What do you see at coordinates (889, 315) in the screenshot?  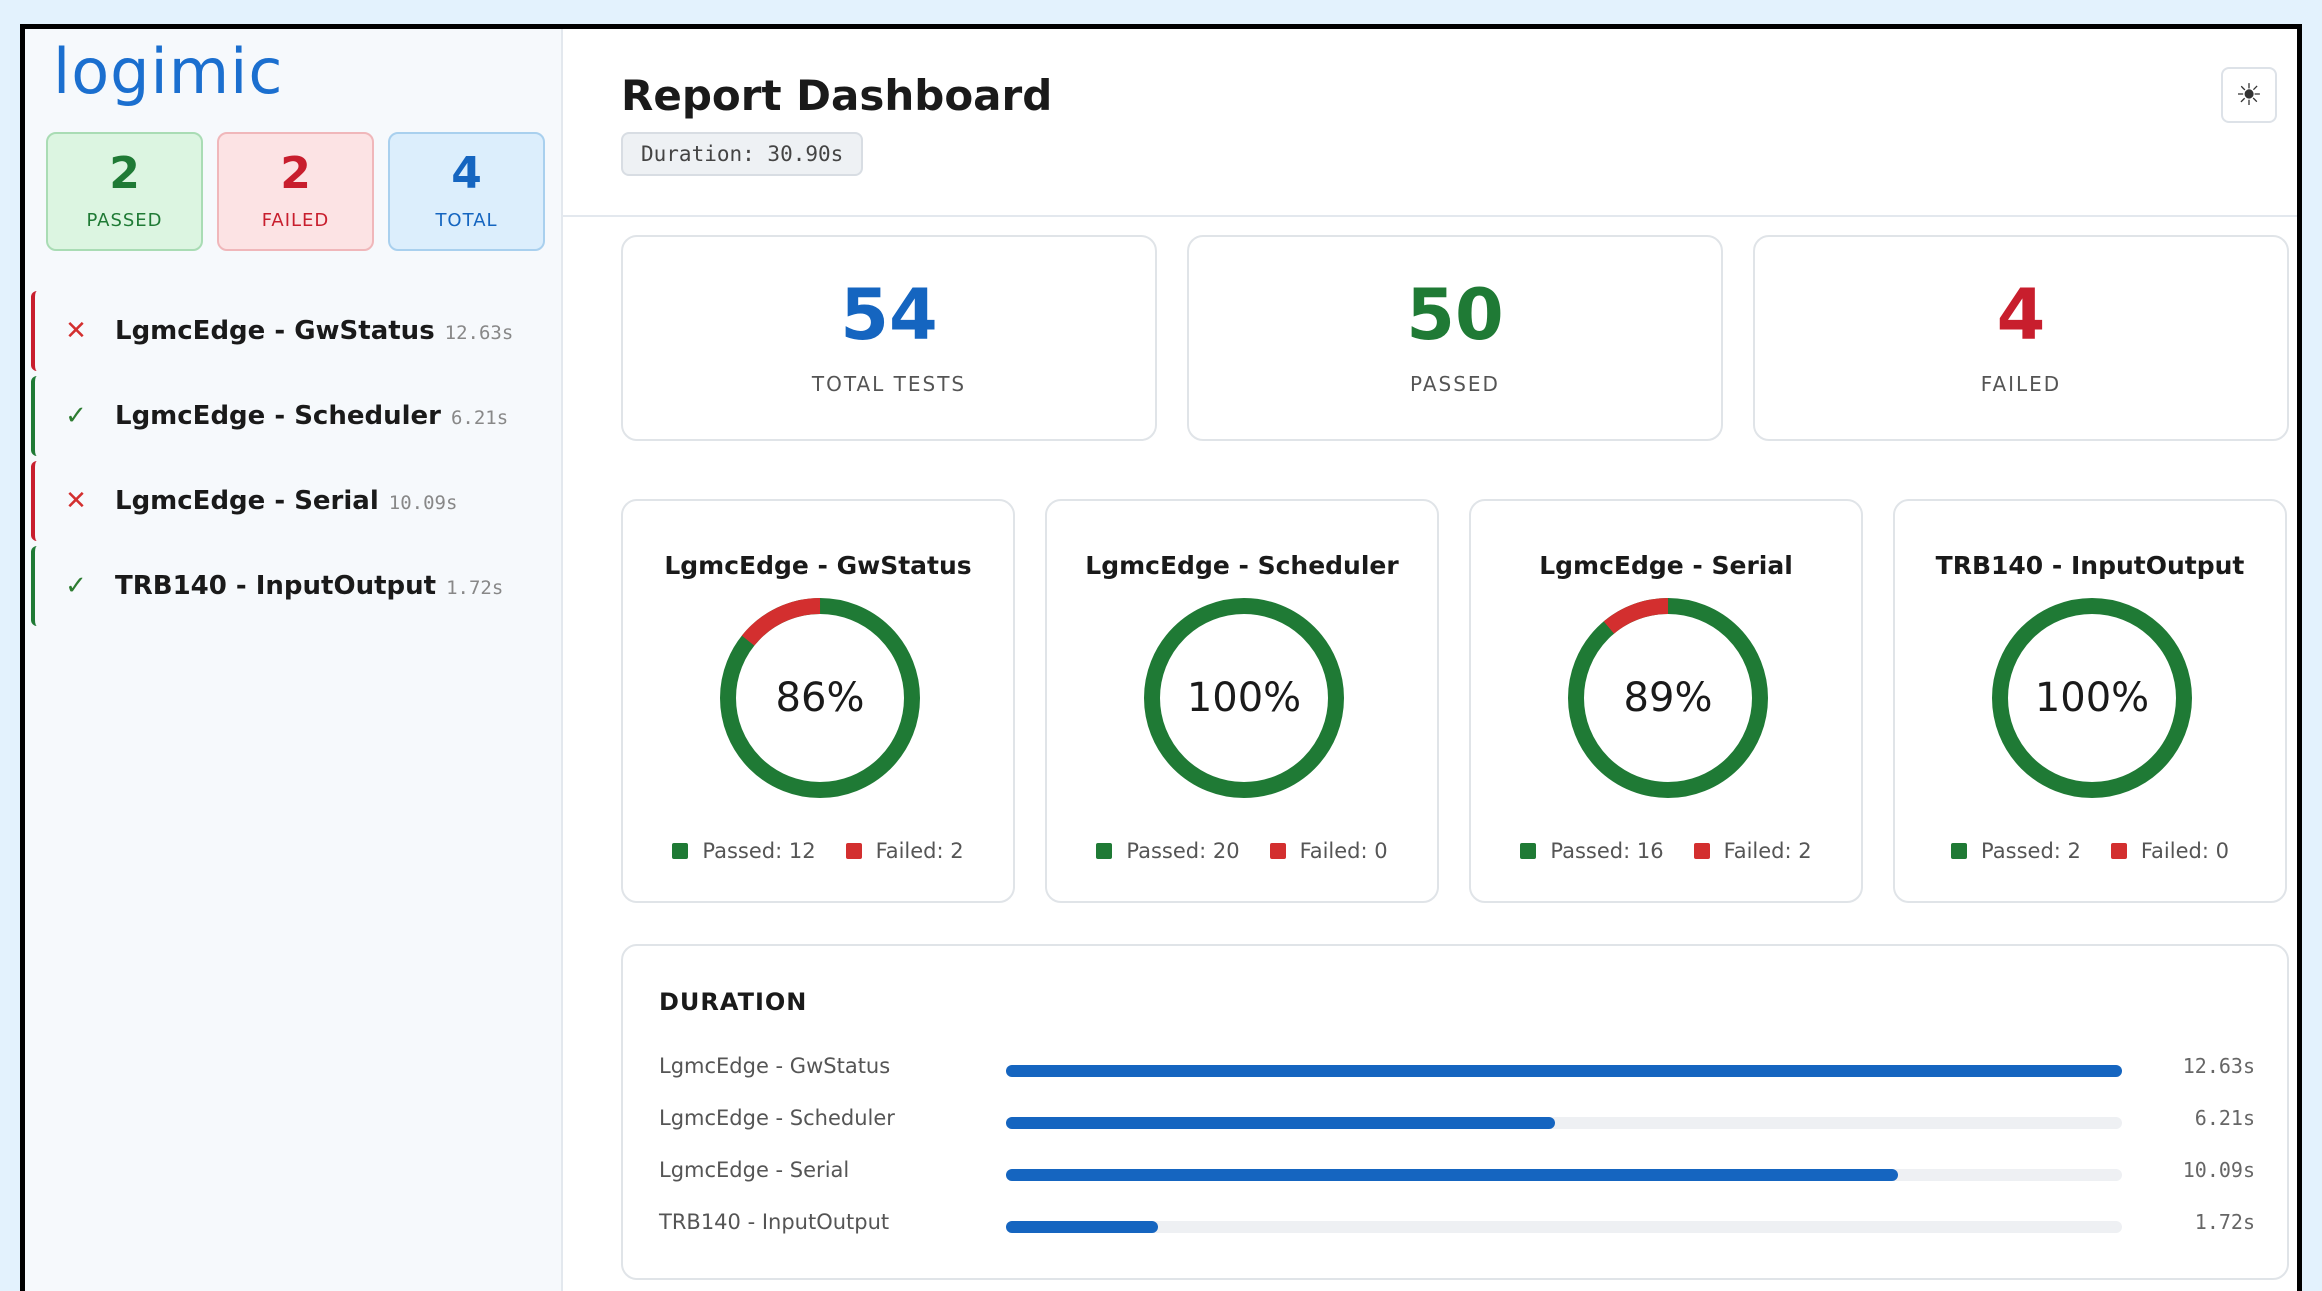 I see `summary-value: 54` at bounding box center [889, 315].